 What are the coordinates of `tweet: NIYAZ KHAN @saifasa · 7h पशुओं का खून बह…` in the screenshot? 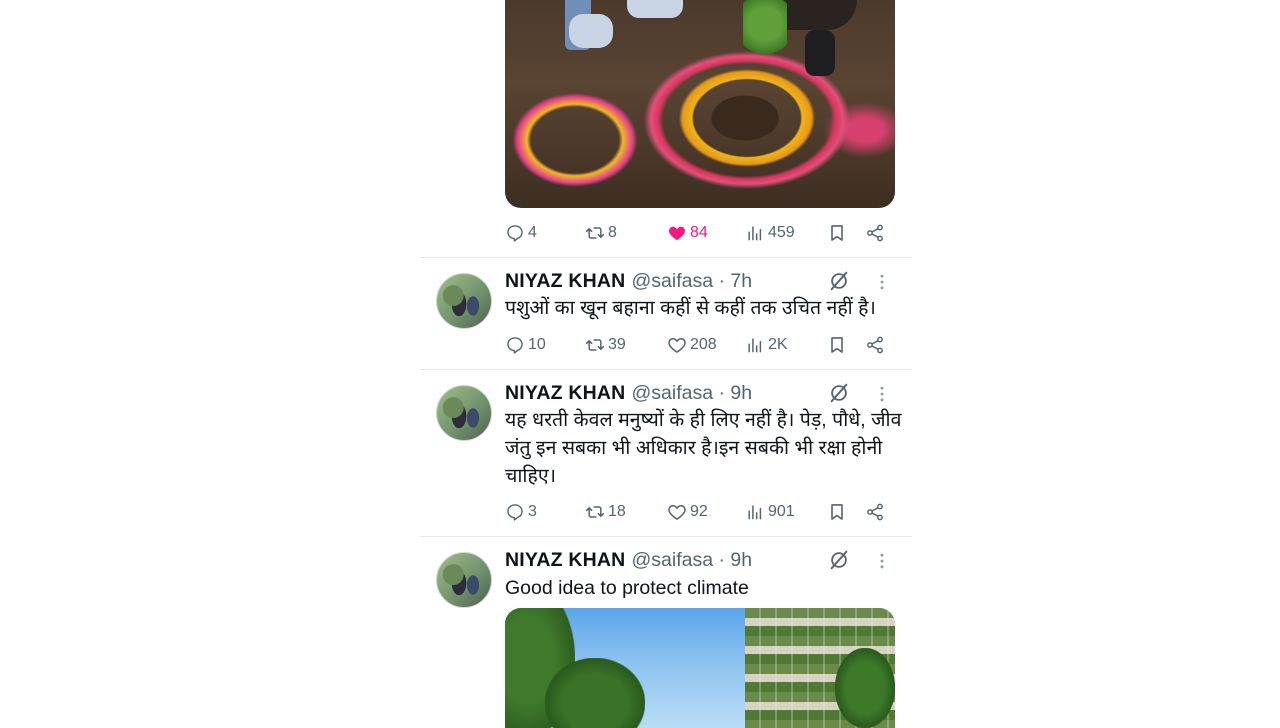 It's located at (666, 313).